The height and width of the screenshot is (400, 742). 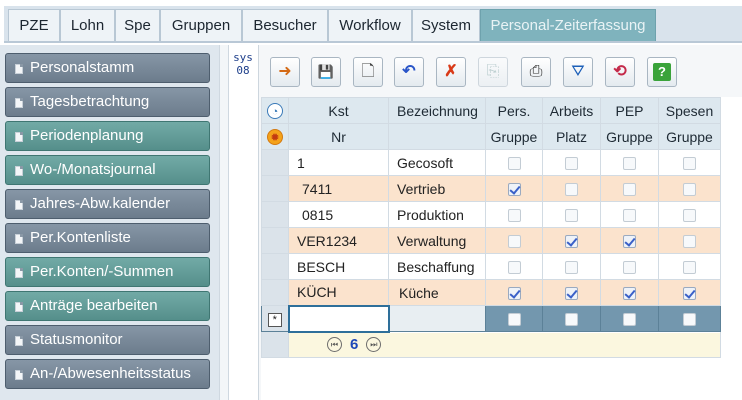 What do you see at coordinates (689, 320) in the screenshot?
I see `new-spesen-gruppe-checkbox` at bounding box center [689, 320].